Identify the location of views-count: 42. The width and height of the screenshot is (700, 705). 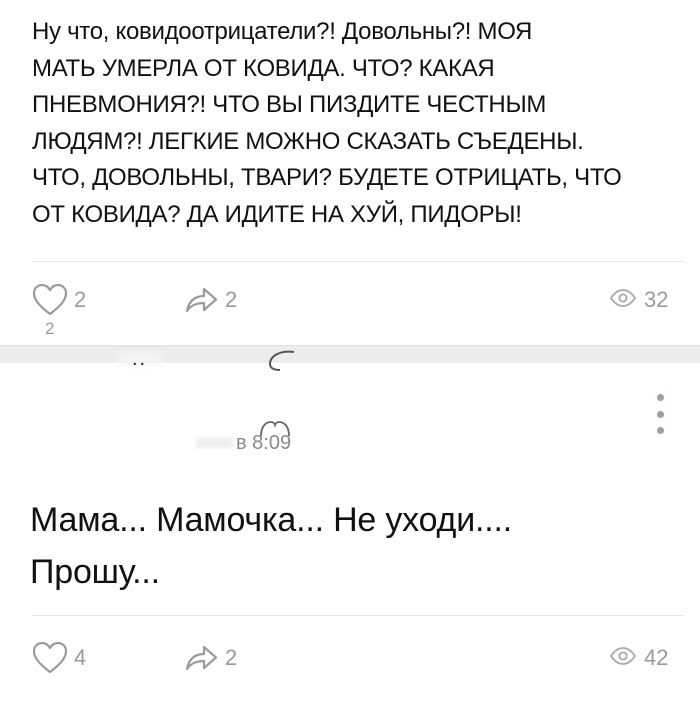
(656, 657).